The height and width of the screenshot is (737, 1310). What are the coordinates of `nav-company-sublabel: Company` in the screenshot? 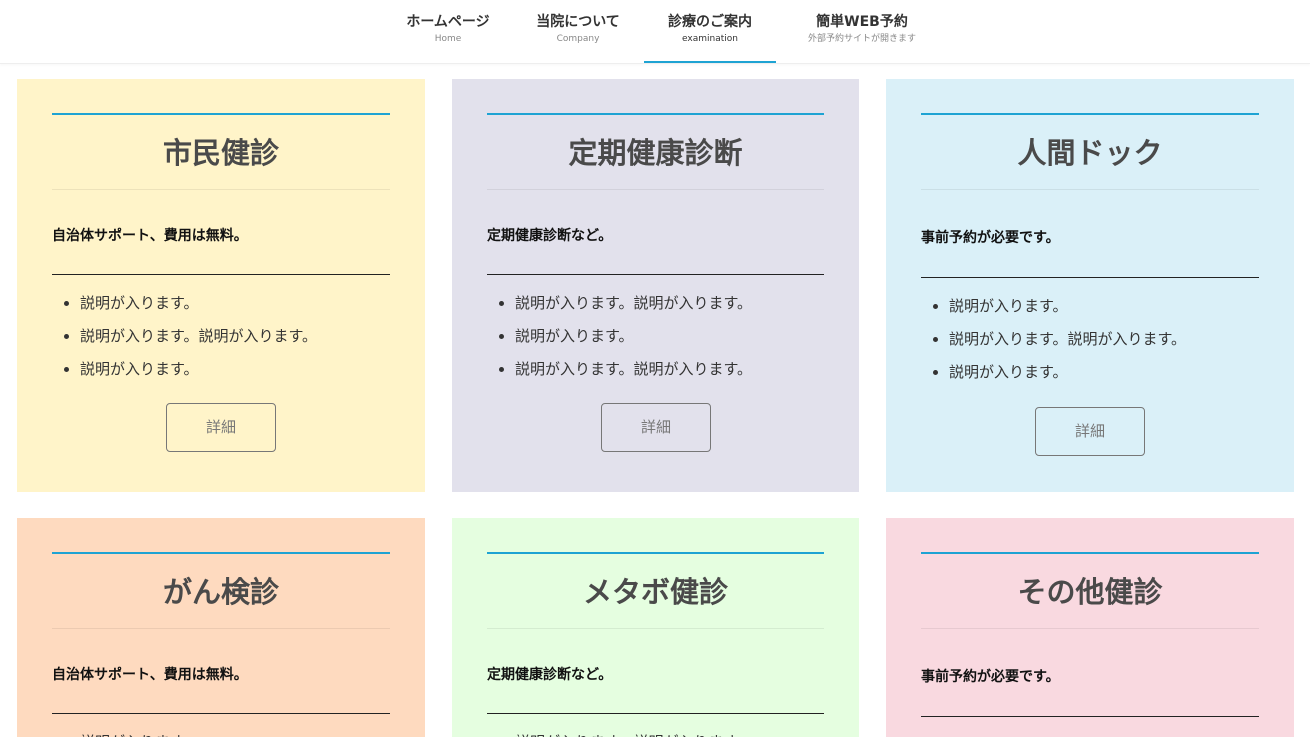 It's located at (578, 39).